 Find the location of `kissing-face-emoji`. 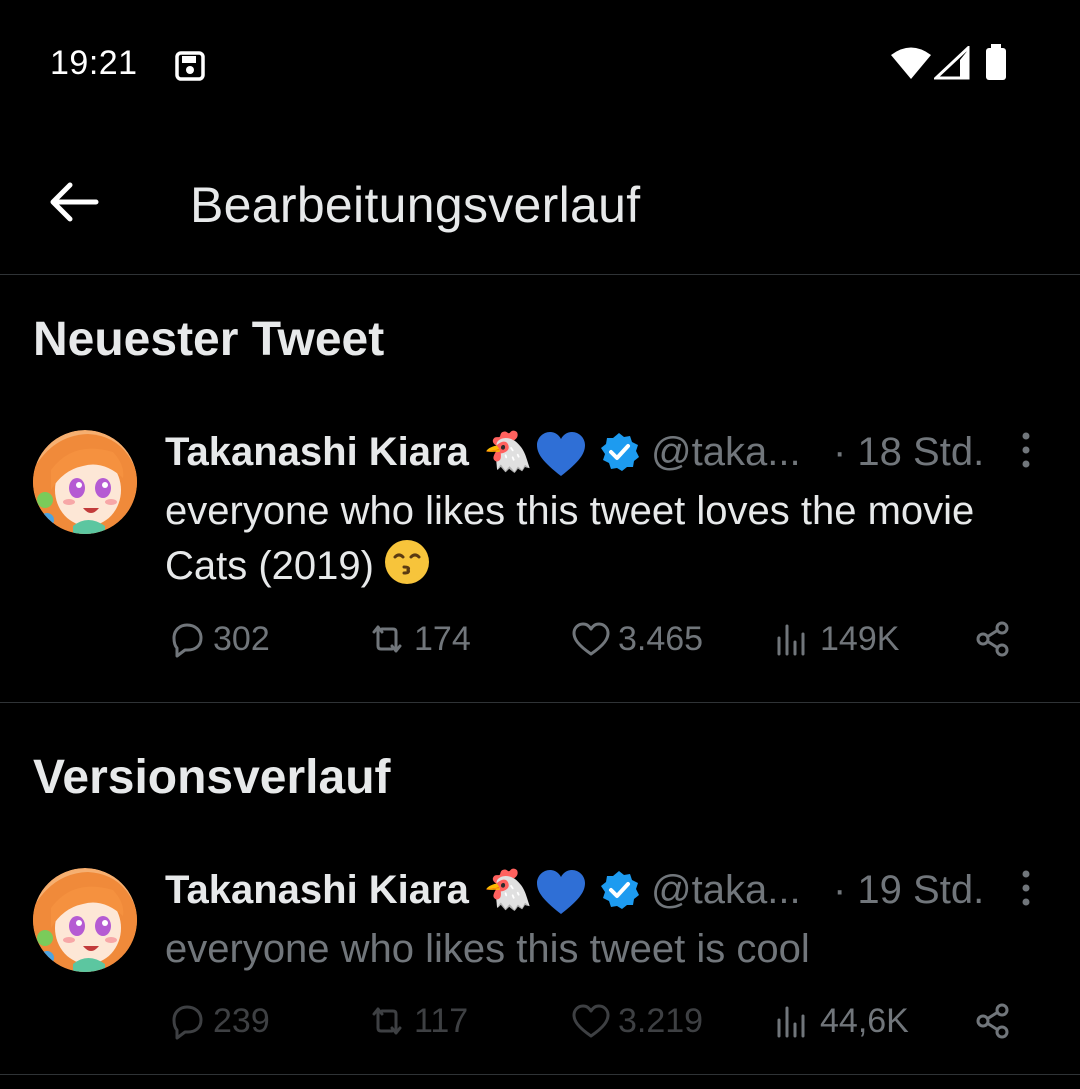

kissing-face-emoji is located at coordinates (406, 562).